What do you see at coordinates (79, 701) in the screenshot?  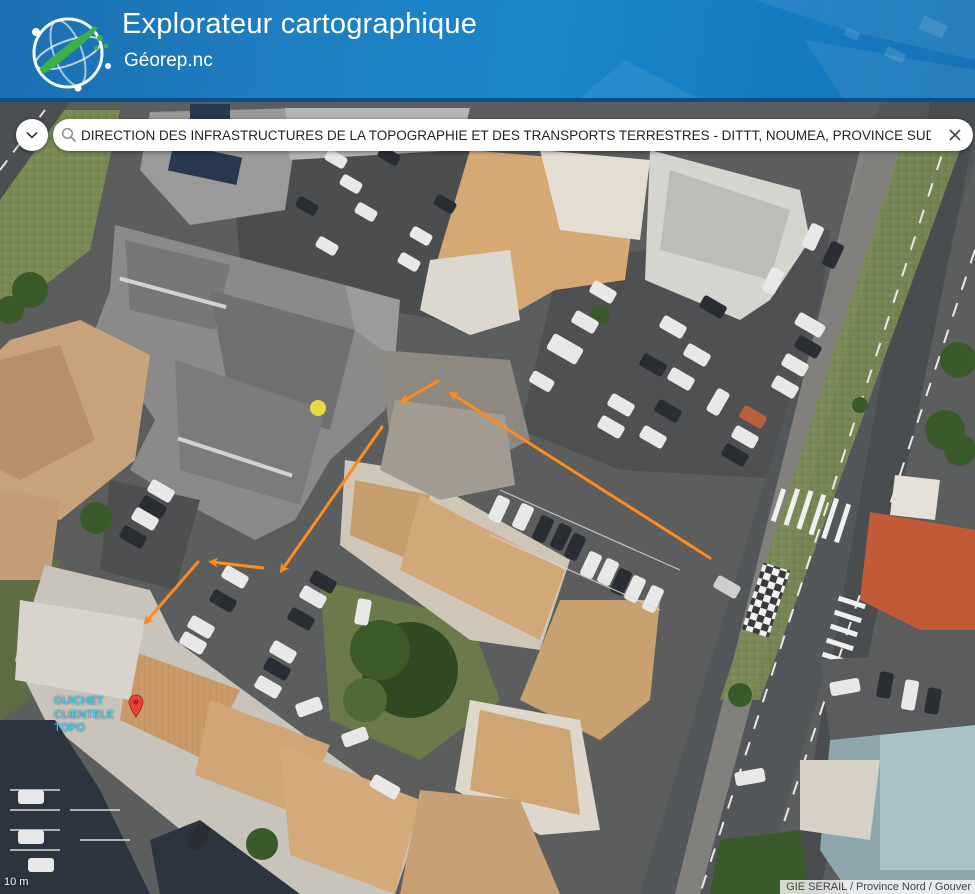 I see `annotation-line: GUICHET` at bounding box center [79, 701].